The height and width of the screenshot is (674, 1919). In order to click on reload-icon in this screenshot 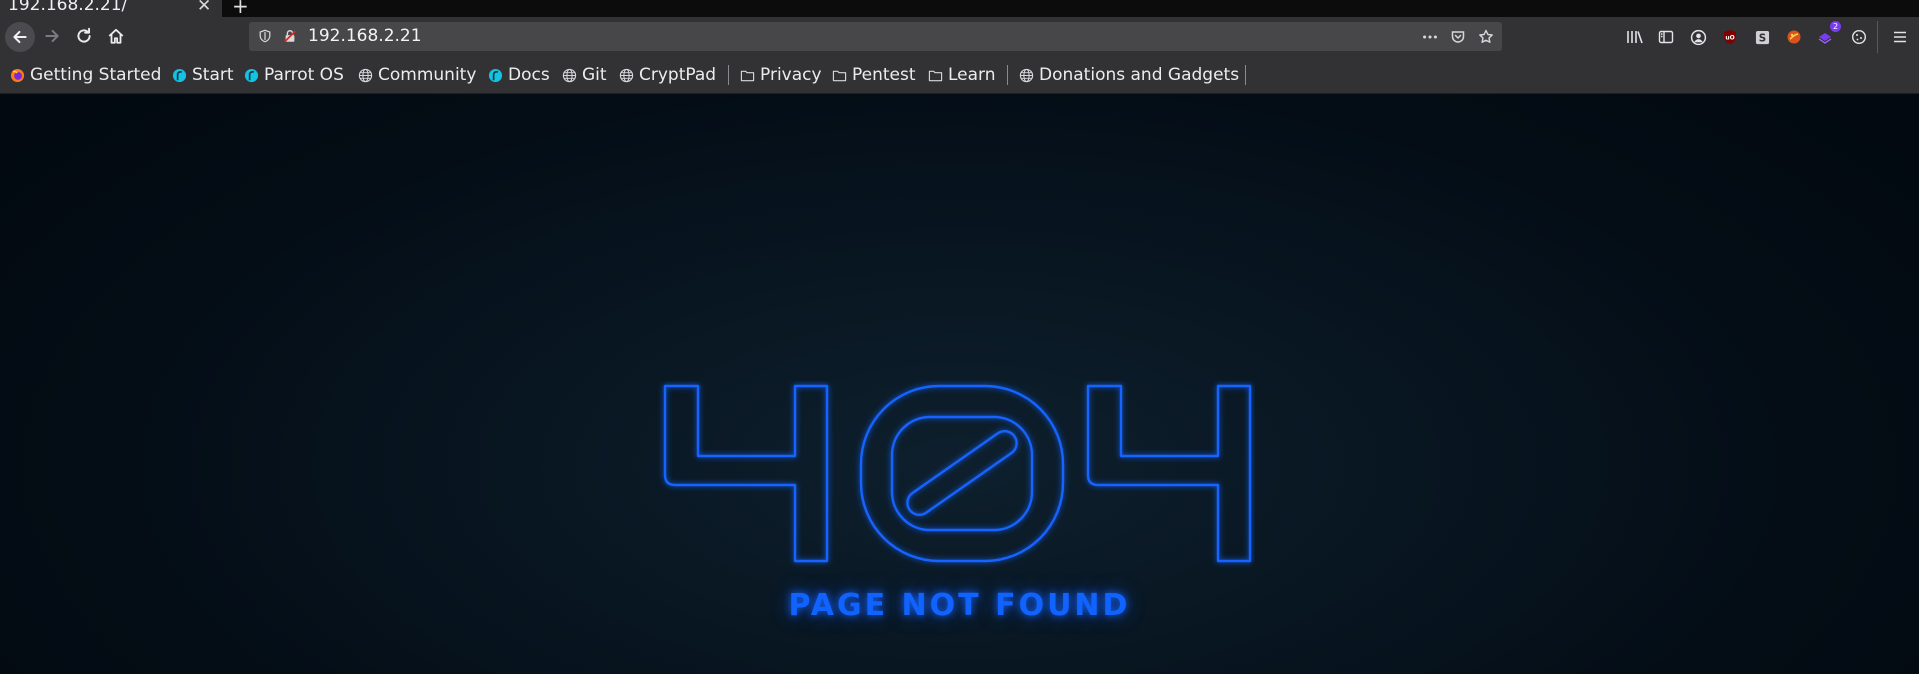, I will do `click(84, 35)`.